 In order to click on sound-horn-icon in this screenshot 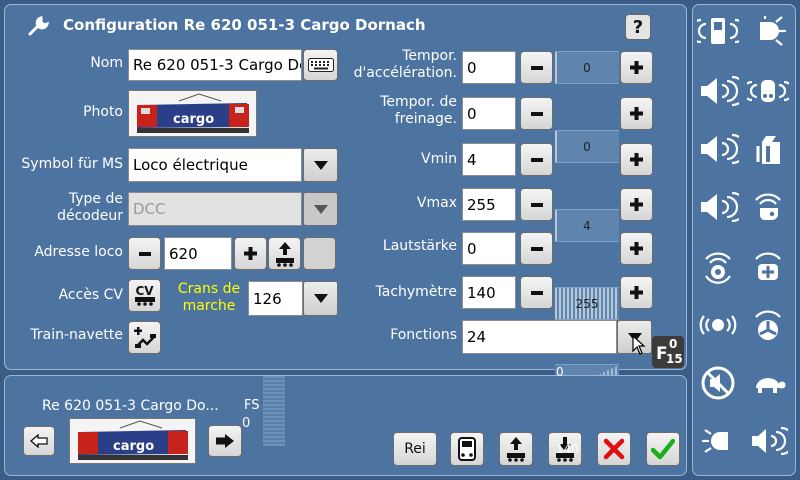, I will do `click(720, 91)`.